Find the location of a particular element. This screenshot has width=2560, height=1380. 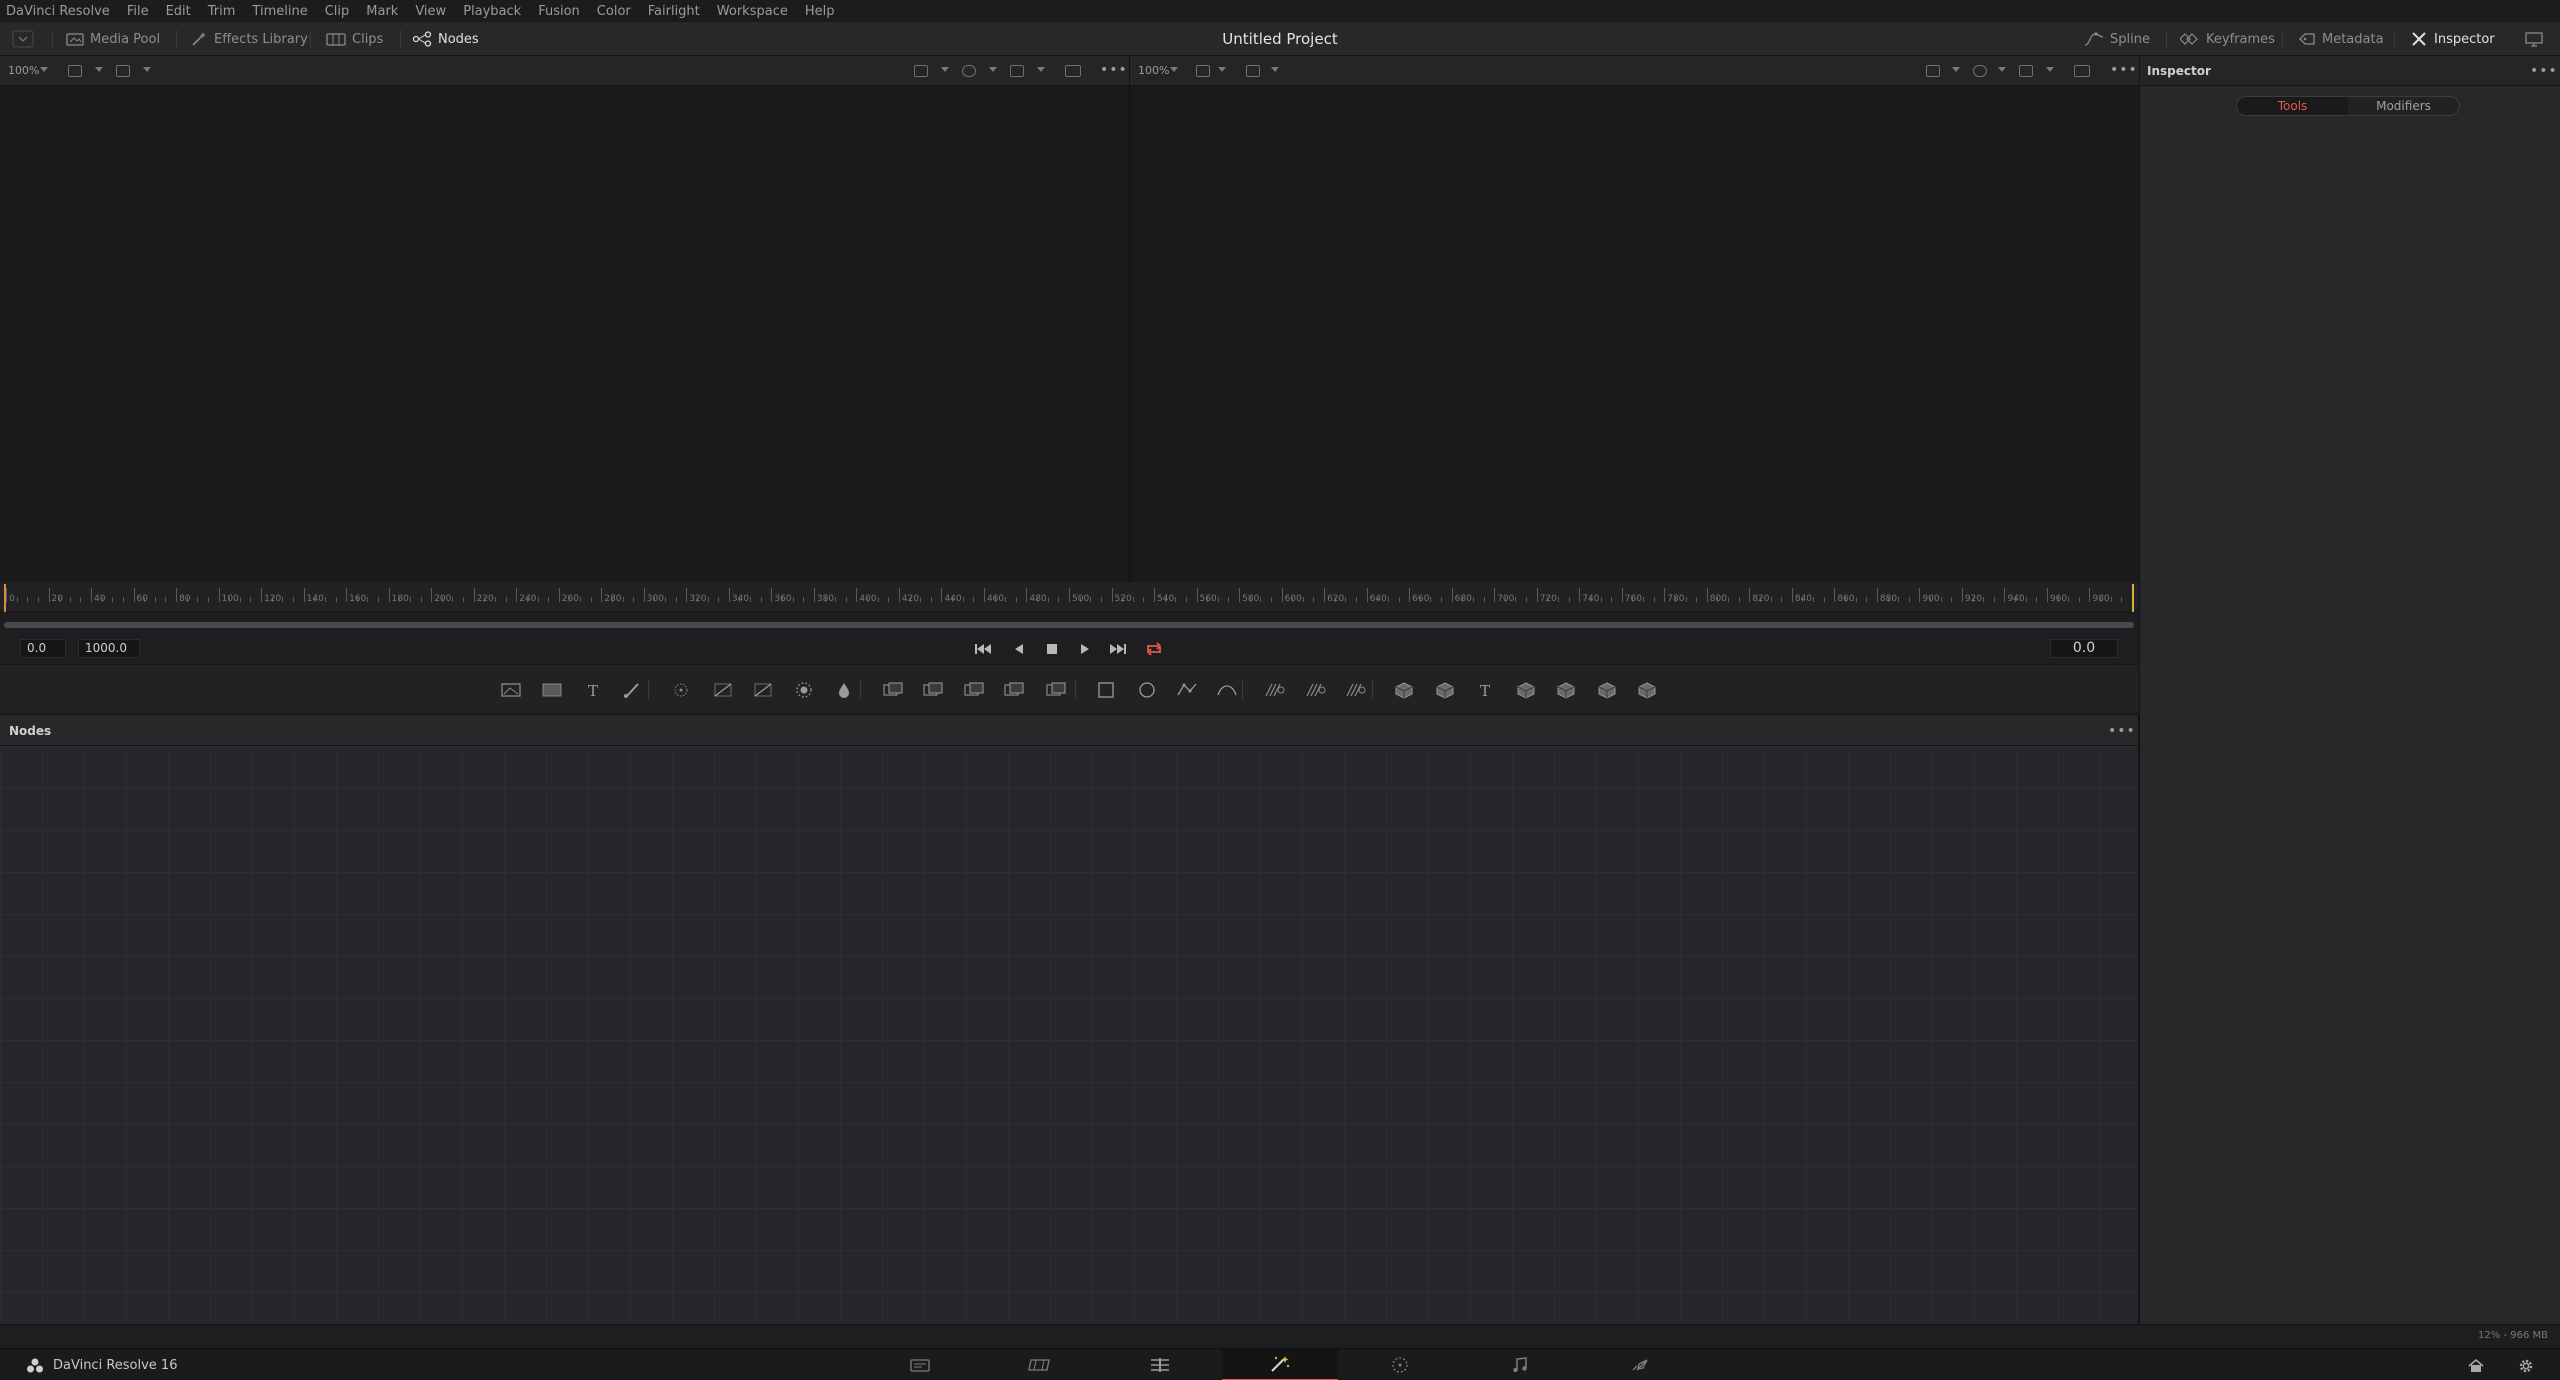

page-color-button is located at coordinates (1400, 1364).